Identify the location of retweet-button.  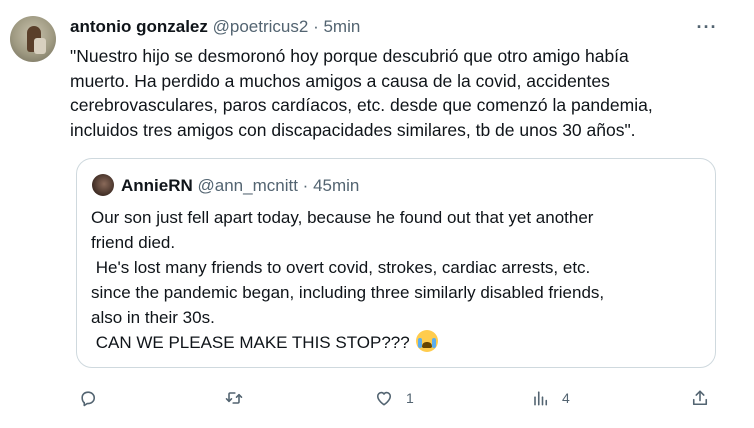
(234, 398).